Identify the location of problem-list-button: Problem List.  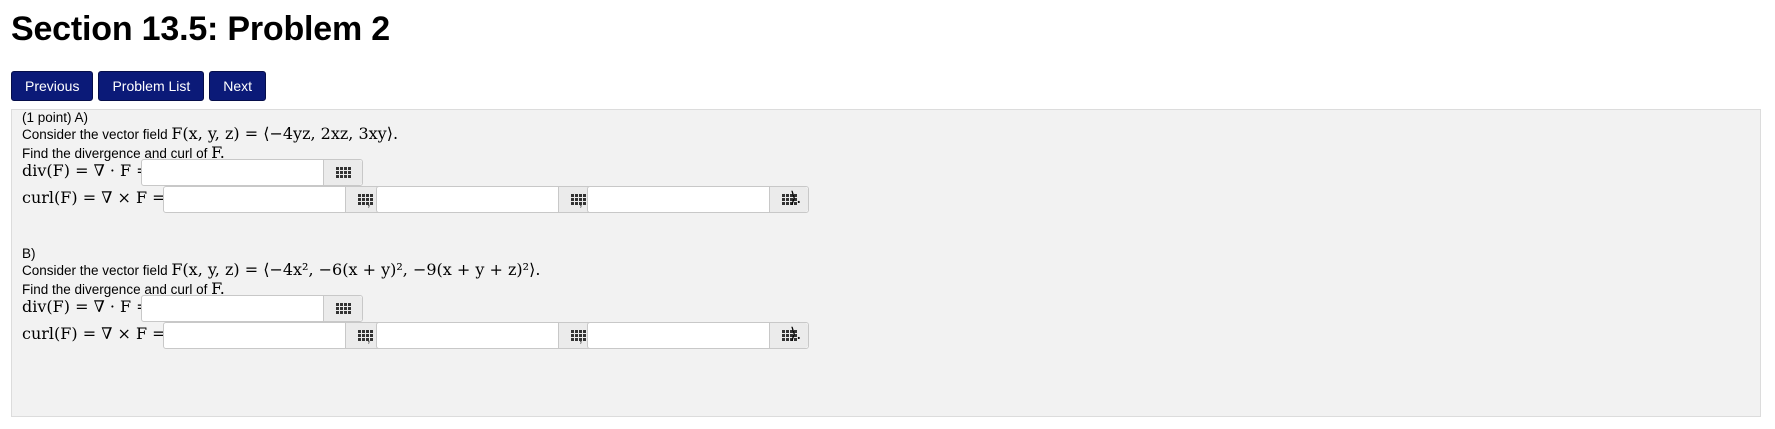
(151, 86).